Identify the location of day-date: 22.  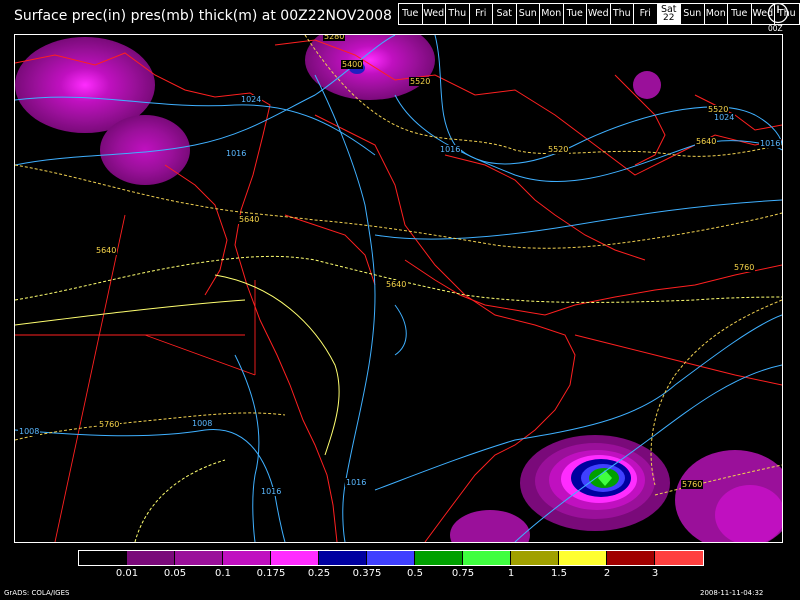
(669, 18).